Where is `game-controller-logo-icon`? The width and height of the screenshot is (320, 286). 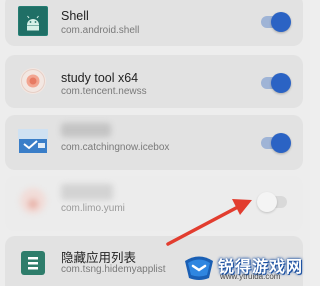 game-controller-logo-icon is located at coordinates (199, 268).